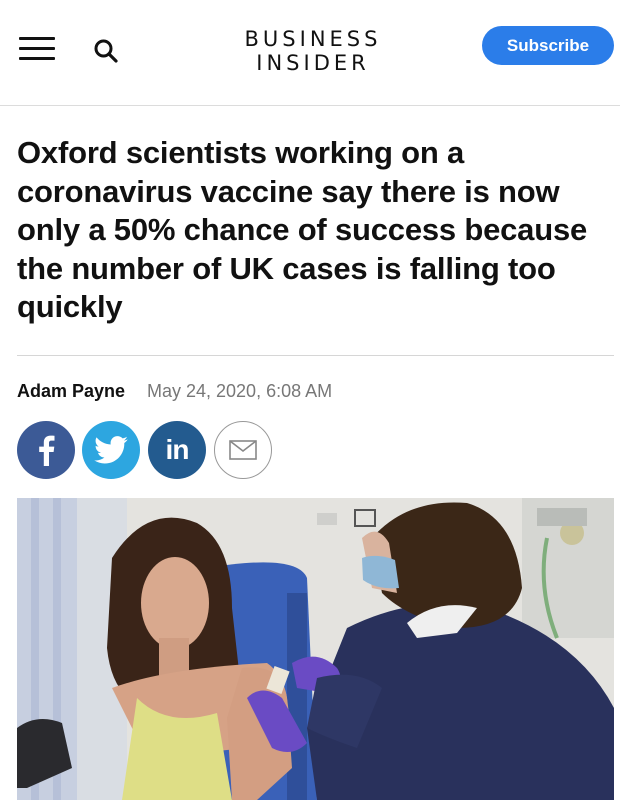  I want to click on business-insider-logo: BUSINESS INSIDER, so click(313, 51).